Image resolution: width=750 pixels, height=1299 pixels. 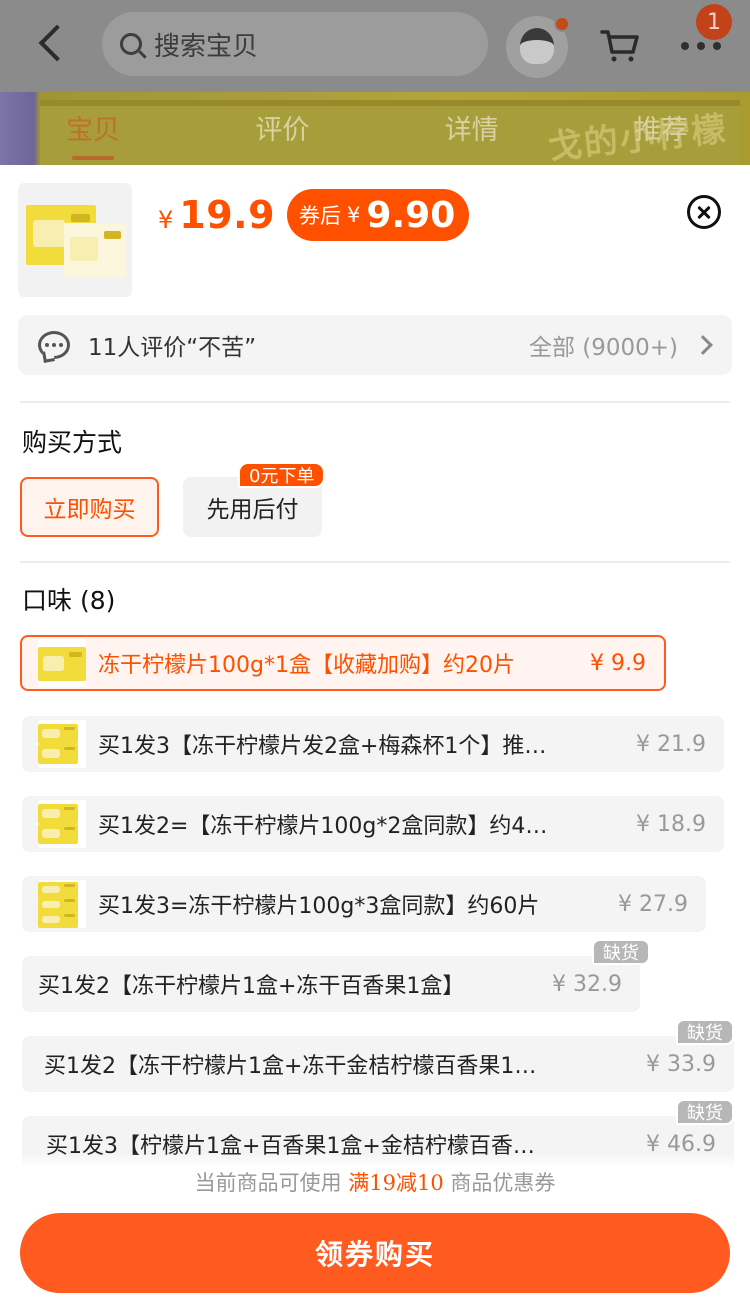 What do you see at coordinates (537, 46) in the screenshot?
I see `avatar-face` at bounding box center [537, 46].